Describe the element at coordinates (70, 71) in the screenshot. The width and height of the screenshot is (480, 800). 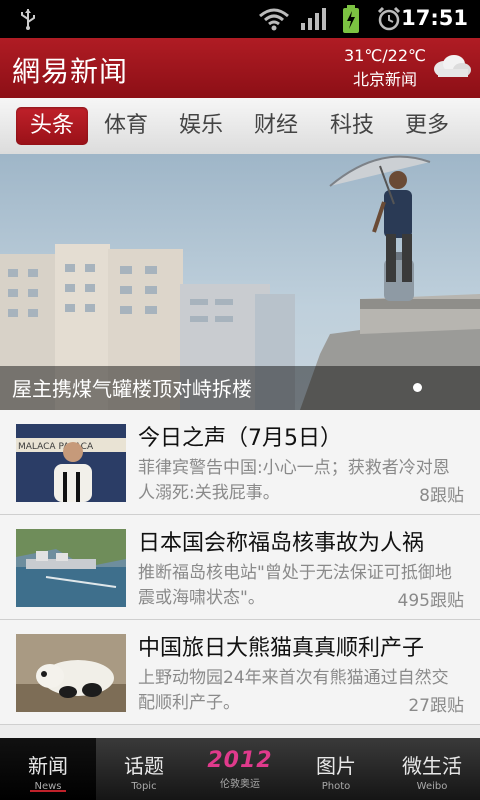
I see `app-logo: 網易新闻` at that location.